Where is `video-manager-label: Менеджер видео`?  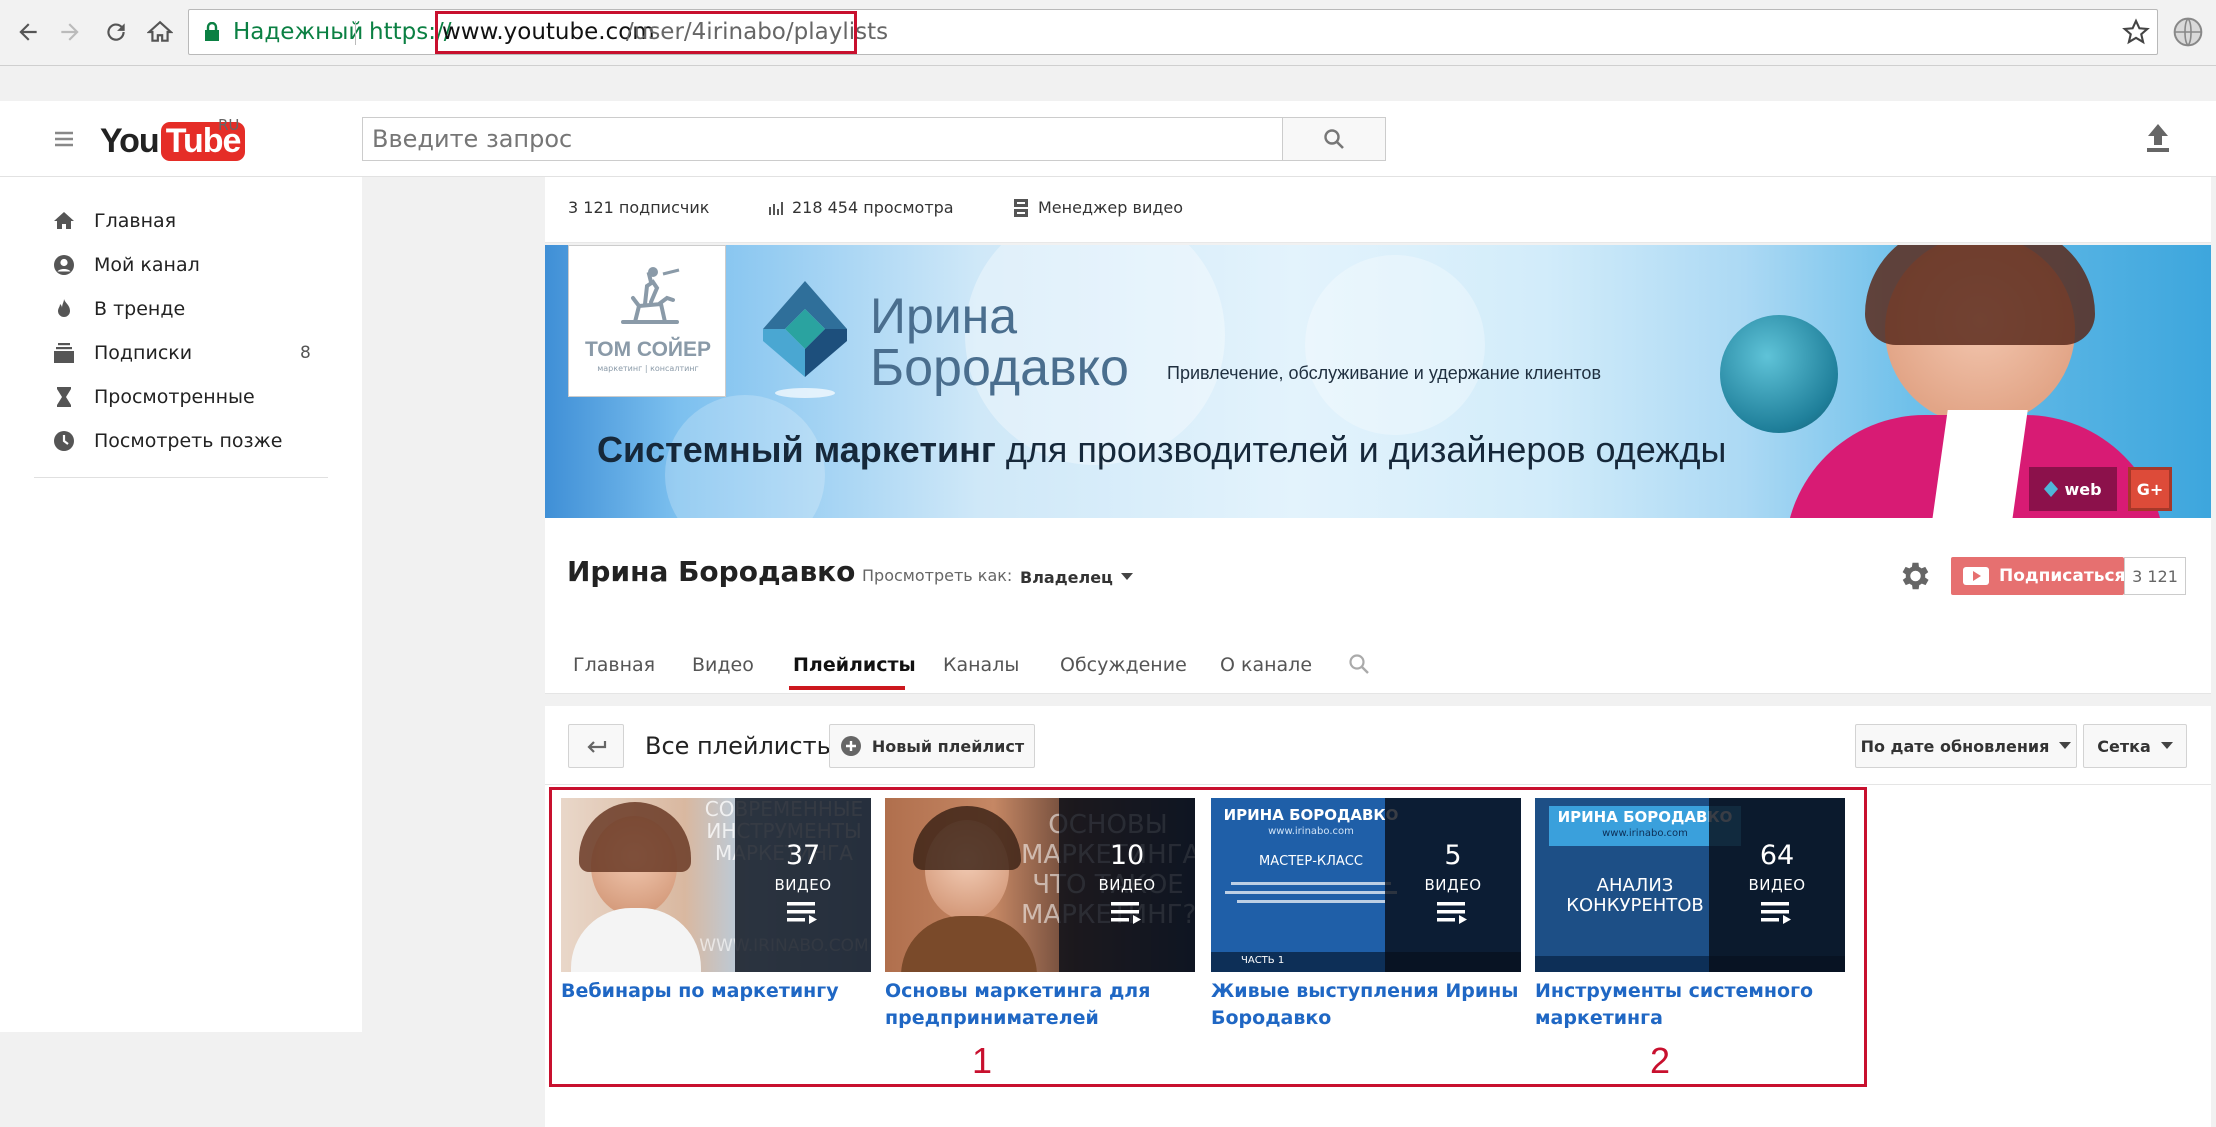 video-manager-label: Менеджер видео is located at coordinates (1111, 207).